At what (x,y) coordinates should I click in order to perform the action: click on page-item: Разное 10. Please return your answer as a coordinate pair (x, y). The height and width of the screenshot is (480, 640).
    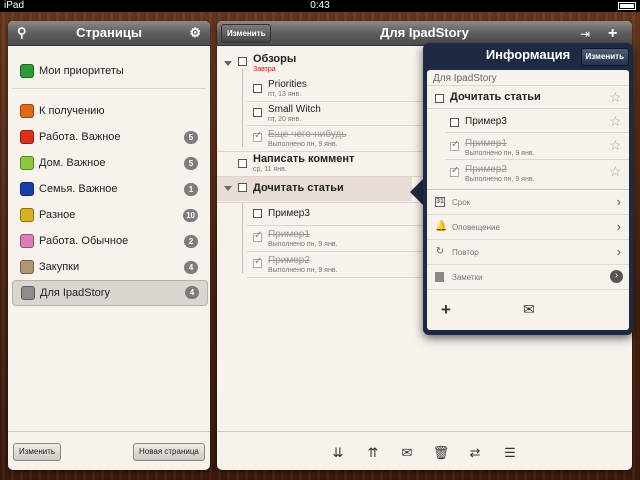
    Looking at the image, I should click on (109, 215).